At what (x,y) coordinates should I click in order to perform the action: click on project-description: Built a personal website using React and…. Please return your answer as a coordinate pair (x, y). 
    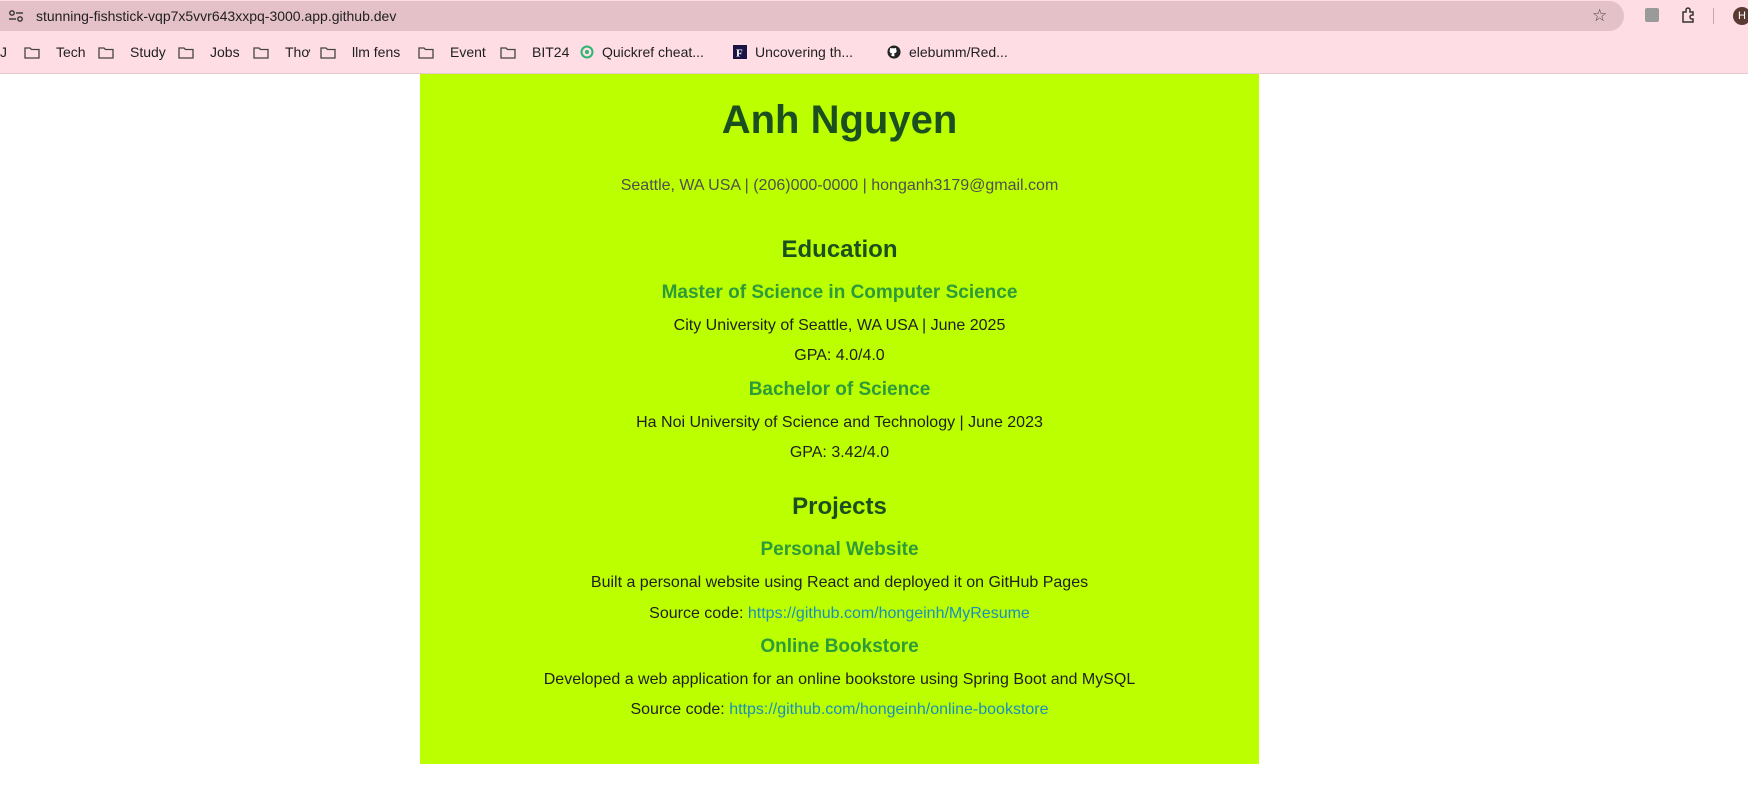
    Looking at the image, I should click on (839, 582).